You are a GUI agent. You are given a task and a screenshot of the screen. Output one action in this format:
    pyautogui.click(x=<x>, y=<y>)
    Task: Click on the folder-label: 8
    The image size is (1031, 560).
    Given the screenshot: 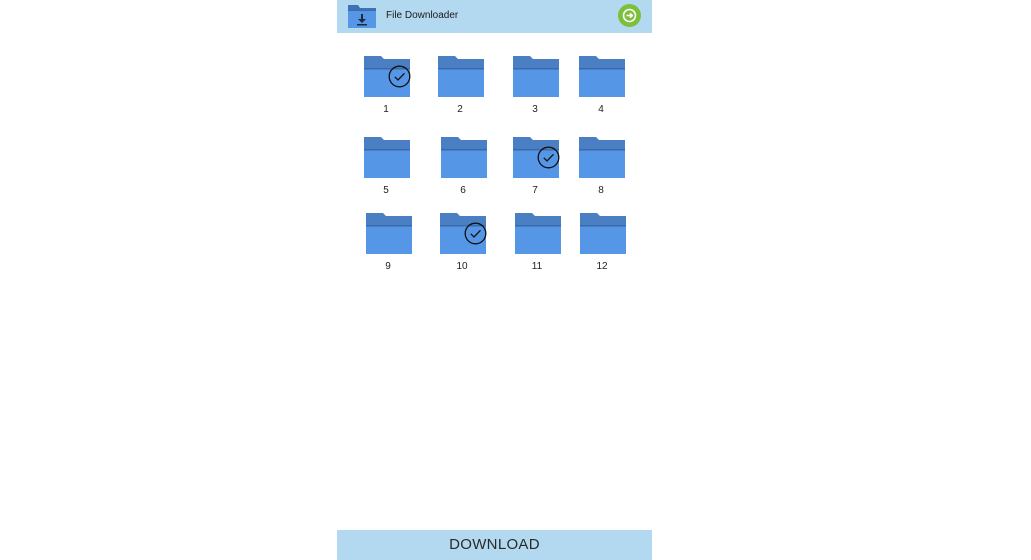 What is the action you would take?
    pyautogui.click(x=601, y=190)
    